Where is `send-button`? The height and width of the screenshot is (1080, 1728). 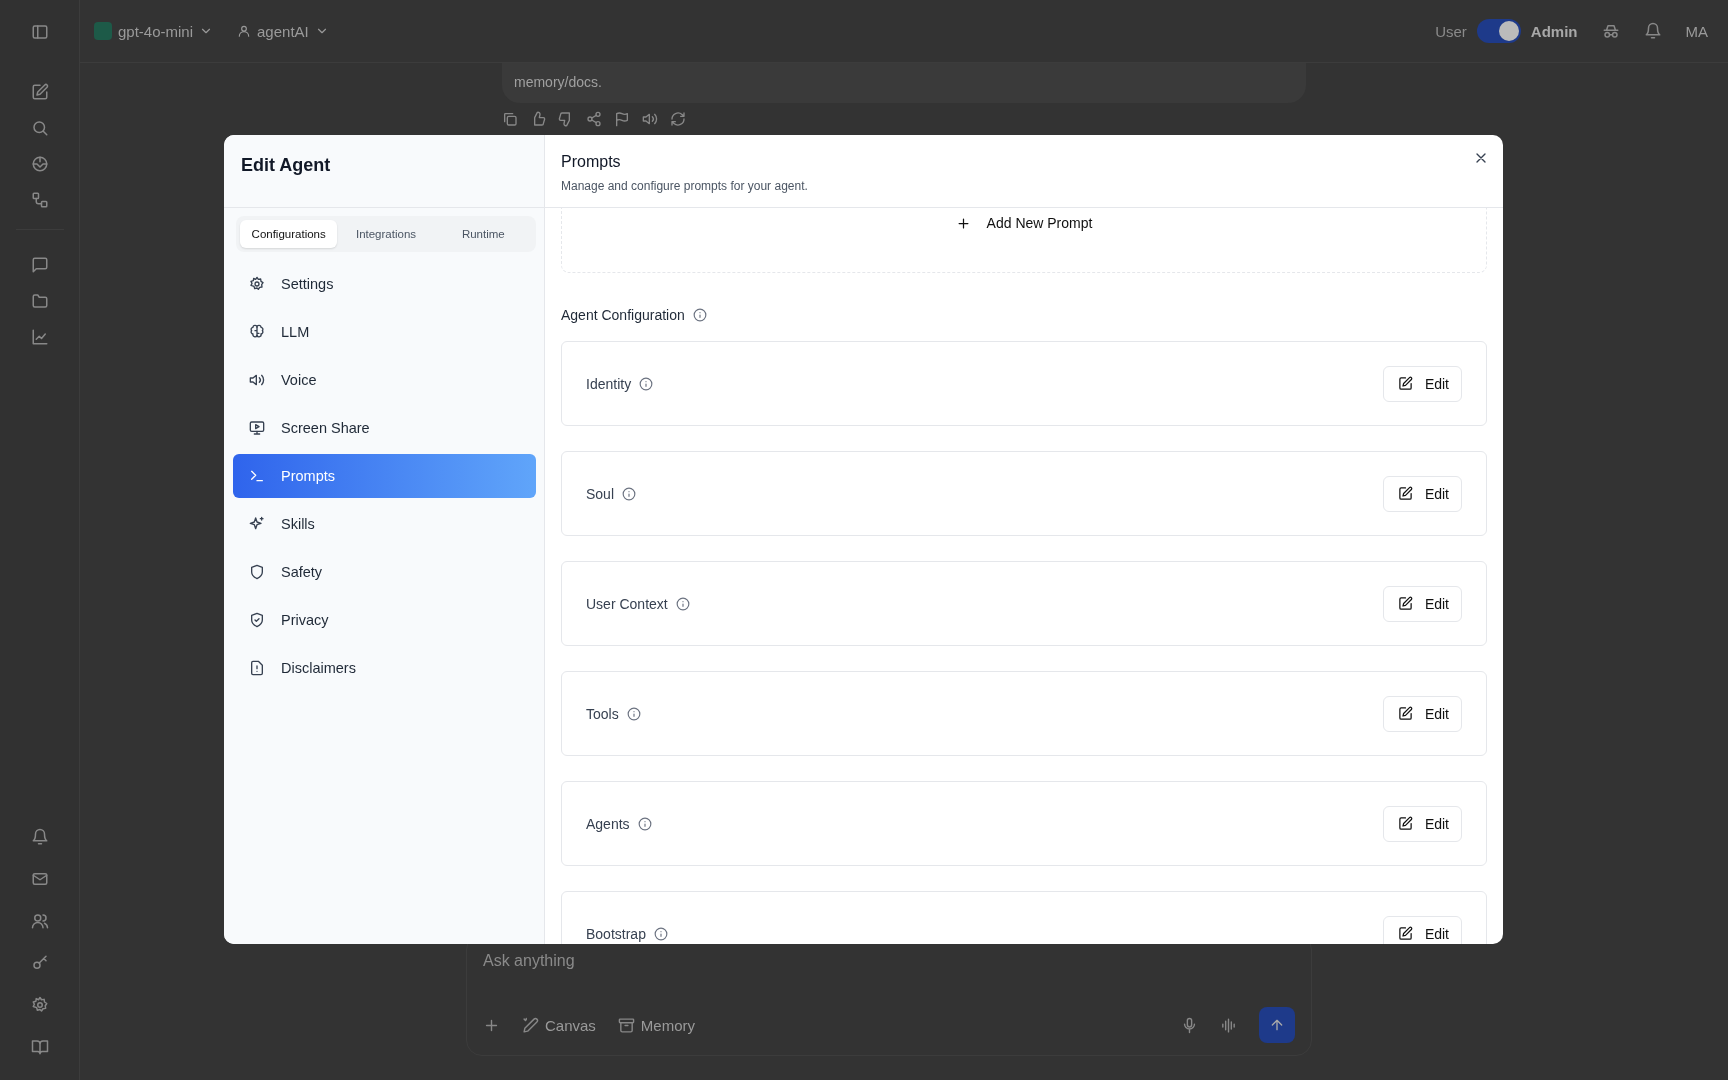 send-button is located at coordinates (1277, 1025).